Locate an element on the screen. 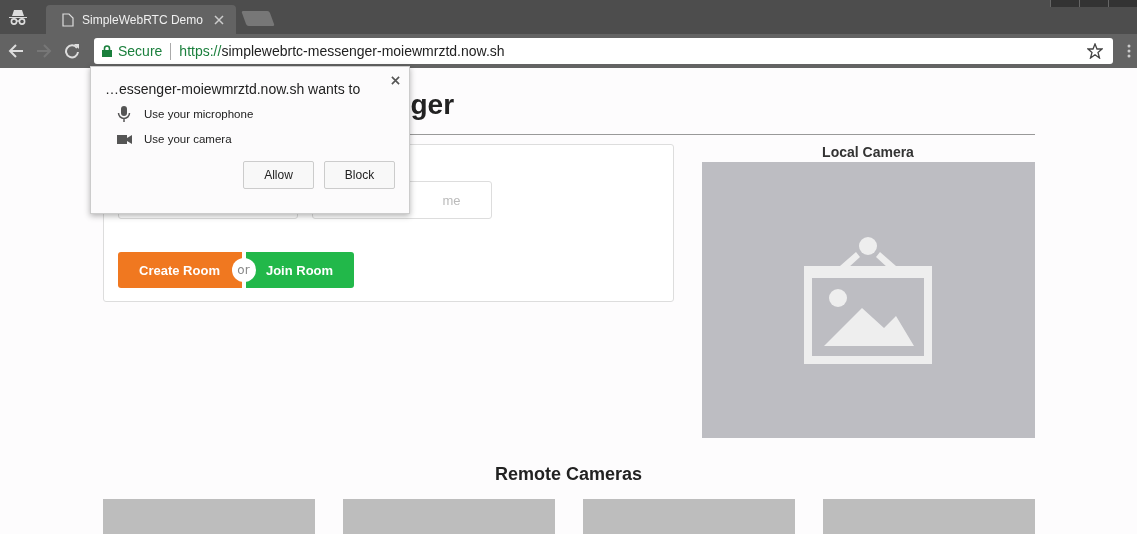 The image size is (1137, 534). incognito-icon is located at coordinates (18, 17).